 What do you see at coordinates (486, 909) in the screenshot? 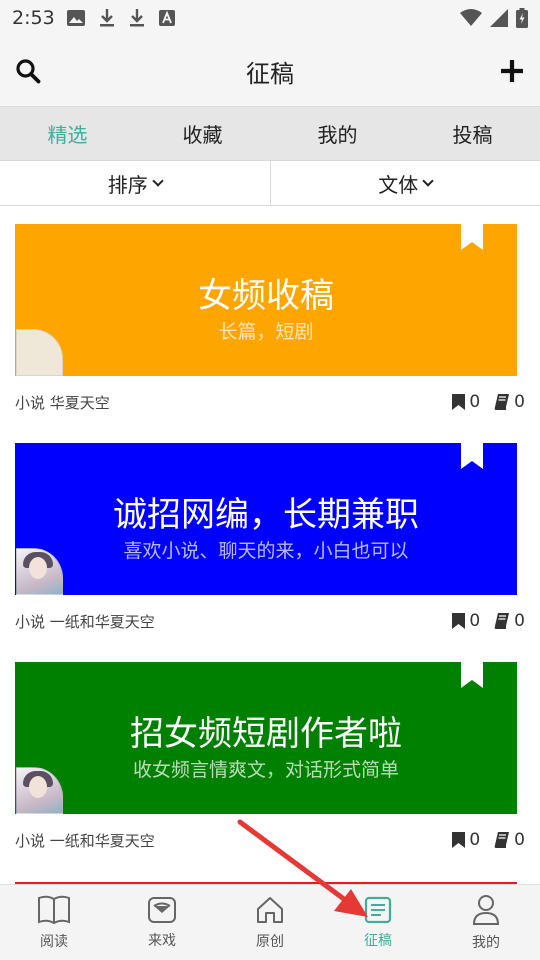
I see `user-icon` at bounding box center [486, 909].